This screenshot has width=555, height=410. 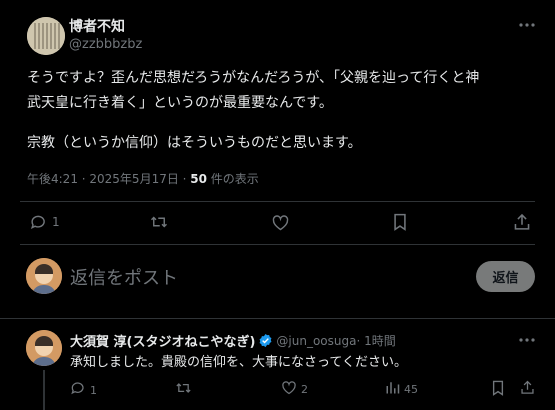 I want to click on reply-bookmark-button, so click(x=498, y=390).